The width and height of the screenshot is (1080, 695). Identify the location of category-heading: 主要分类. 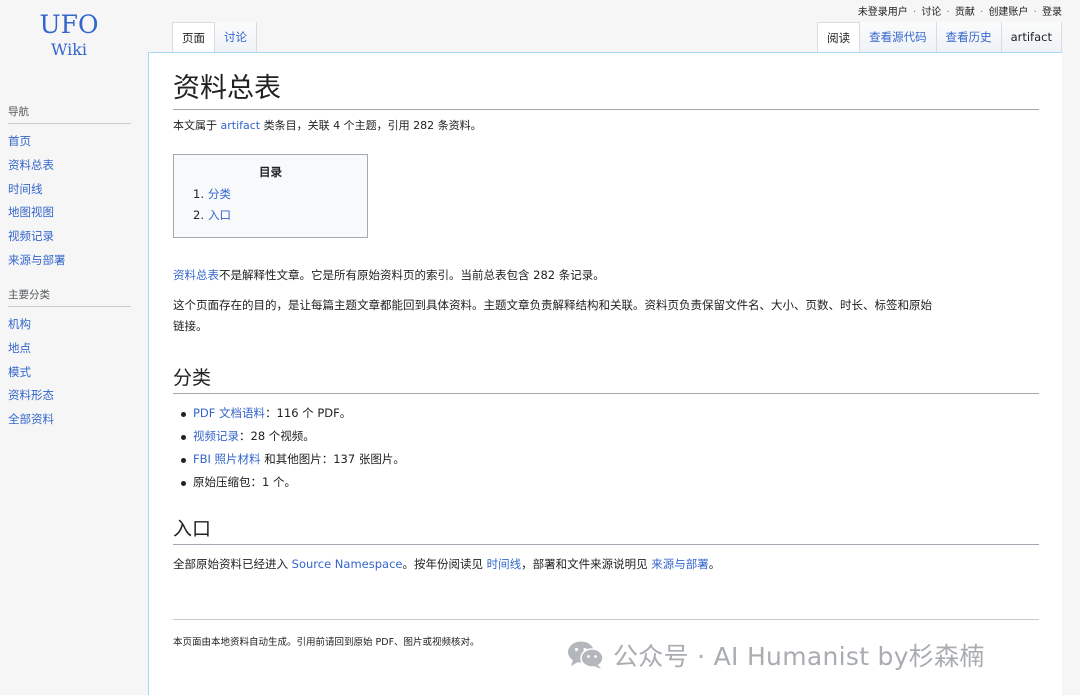
(69, 297).